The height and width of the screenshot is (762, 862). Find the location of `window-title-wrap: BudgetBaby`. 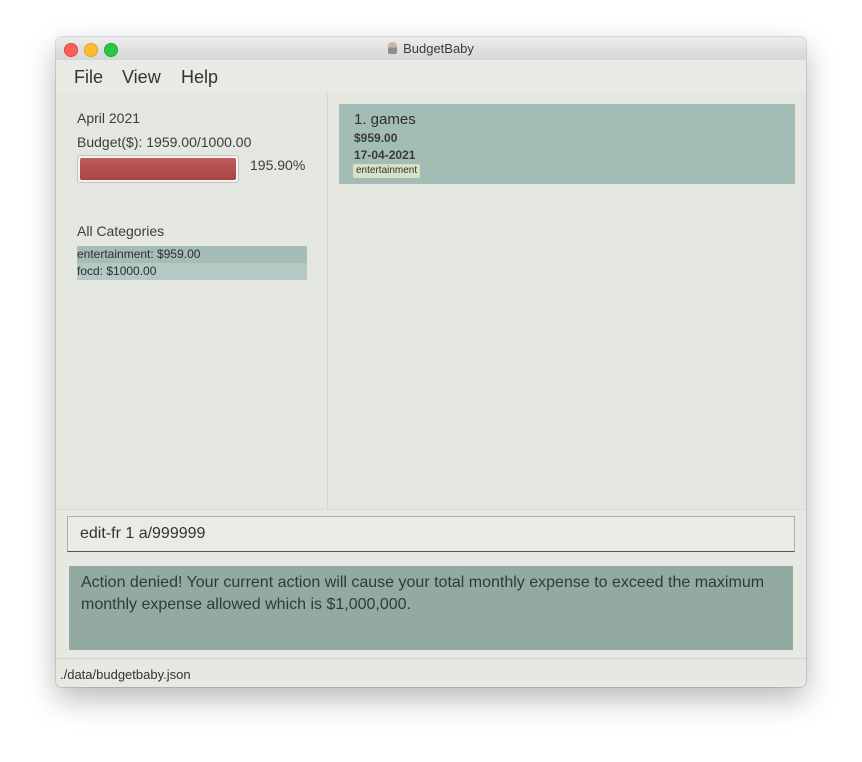

window-title-wrap: BudgetBaby is located at coordinates (431, 48).